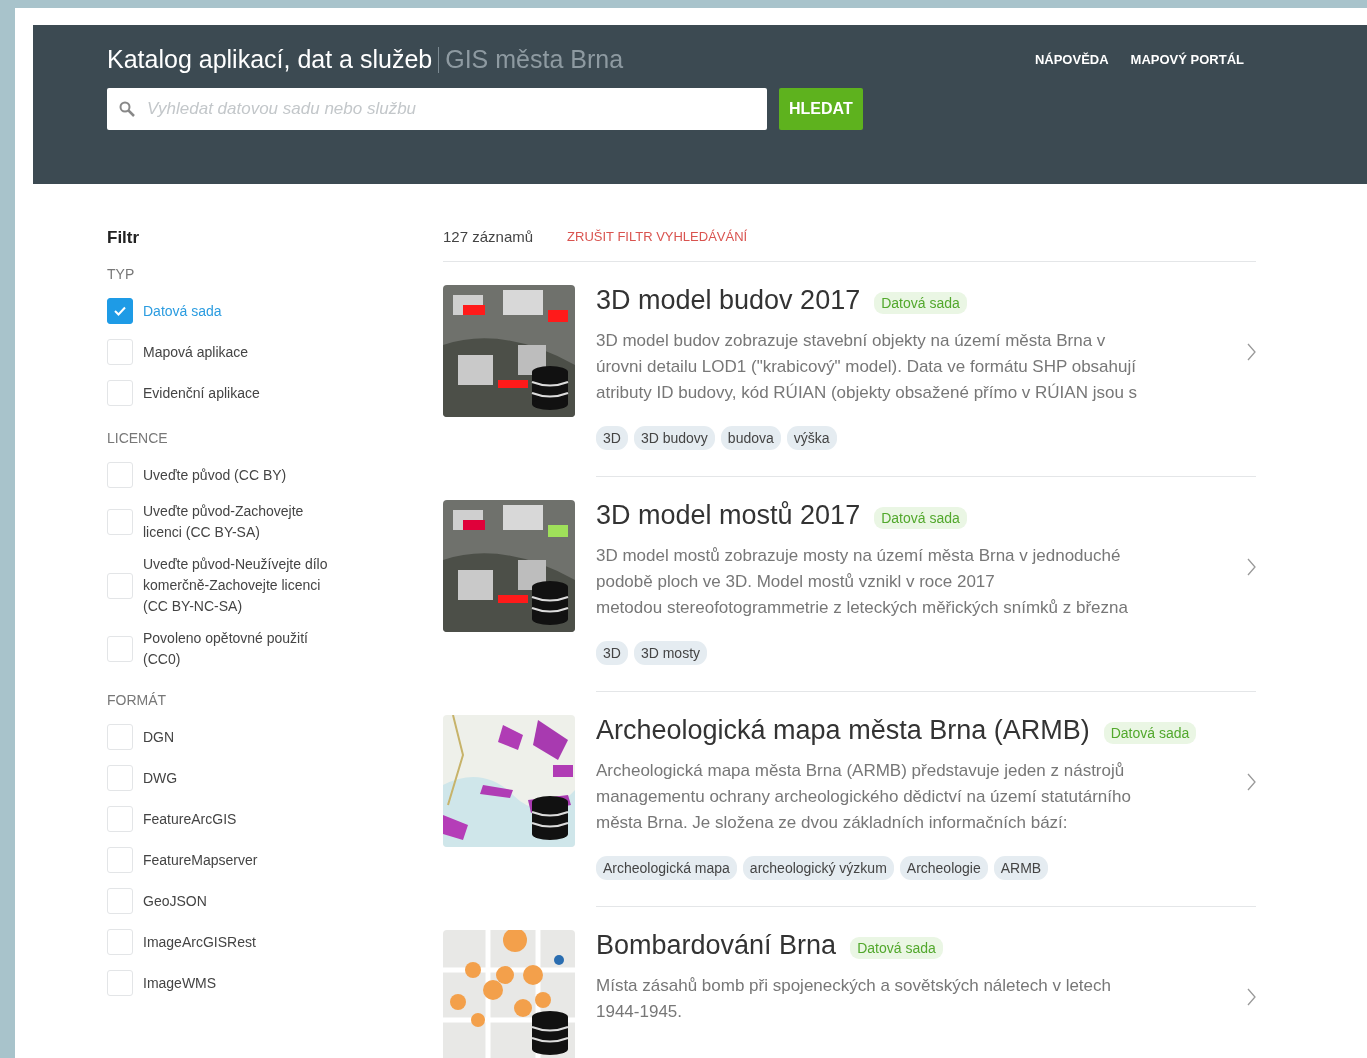 The width and height of the screenshot is (1367, 1058). Describe the element at coordinates (243, 942) in the screenshot. I see `checkbox-label: ImageArcGISRest` at that location.